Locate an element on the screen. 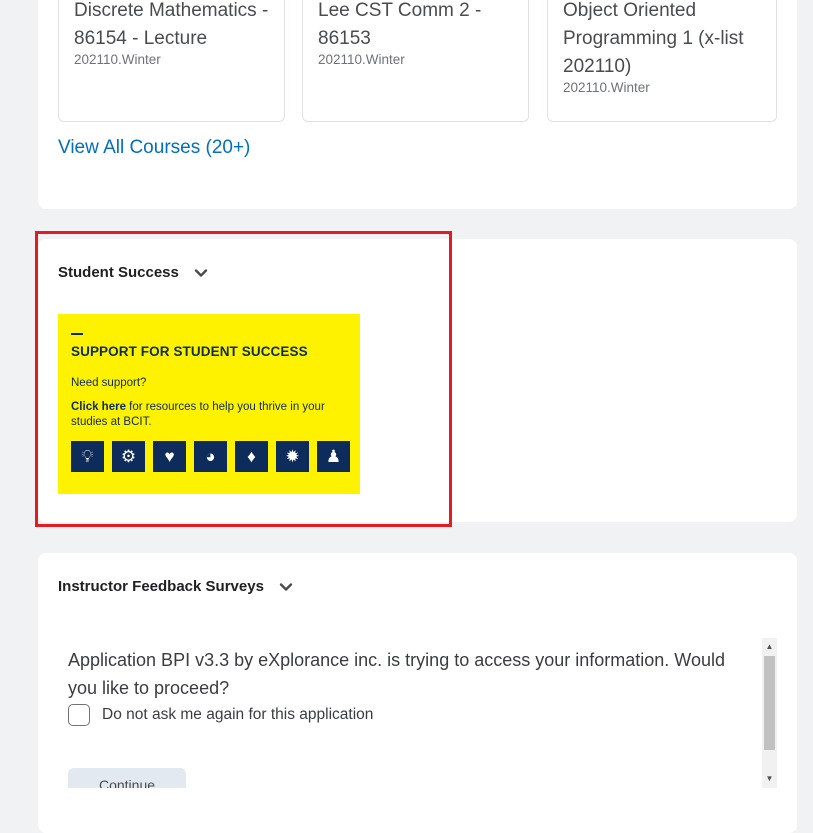 Image resolution: width=813 pixels, height=833 pixels. course-title: Lee CST Comm 2 - 86153 is located at coordinates (400, 24).